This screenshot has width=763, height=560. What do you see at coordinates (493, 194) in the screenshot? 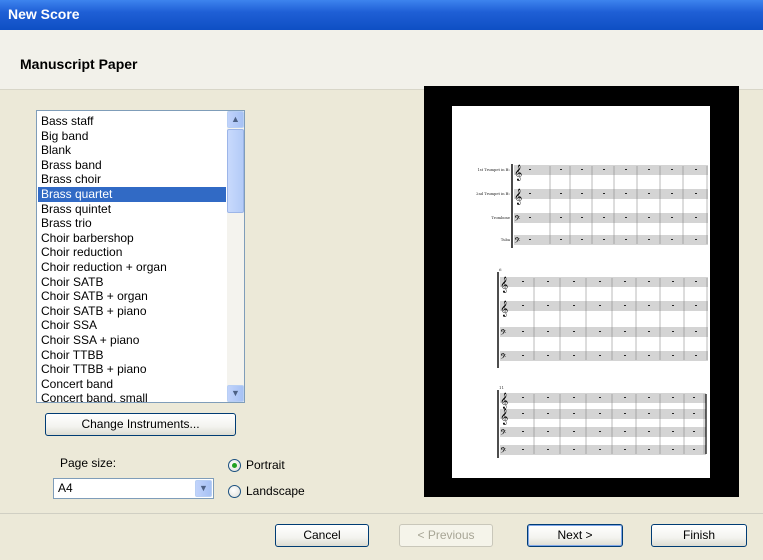
I see `instrument-name: 2nd Trumpet in B♭` at bounding box center [493, 194].